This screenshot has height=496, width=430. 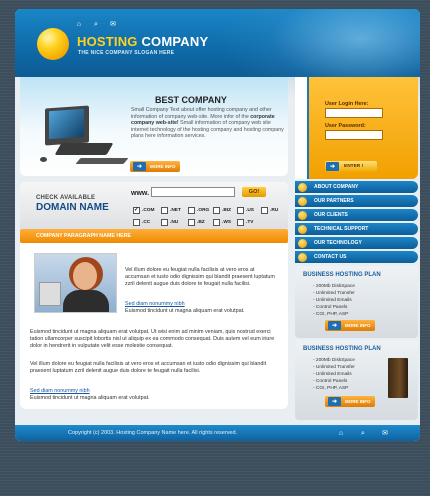 I want to click on tld-checkbox-net: .NET, so click(x=171, y=210).